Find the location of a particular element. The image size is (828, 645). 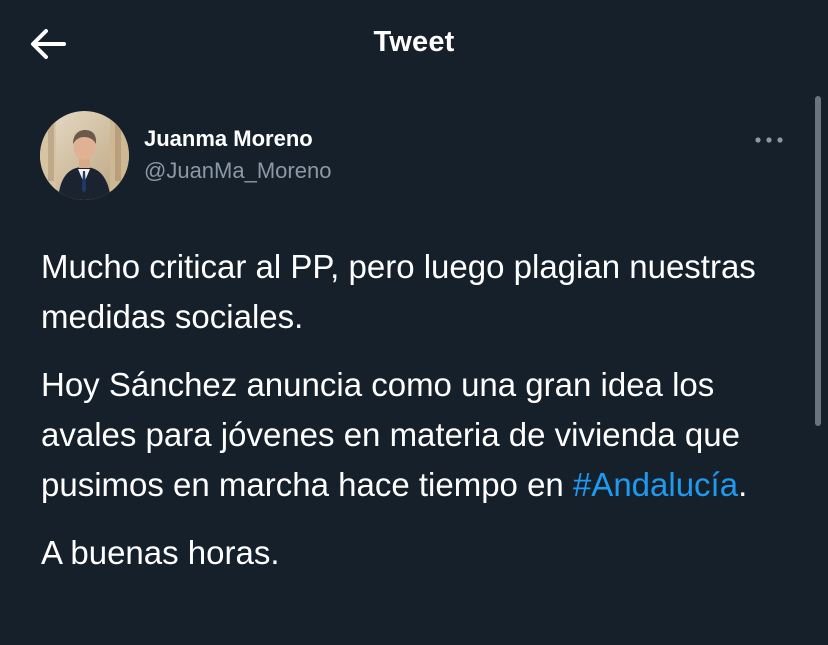

top-bar: Tweet is located at coordinates (414, 45).